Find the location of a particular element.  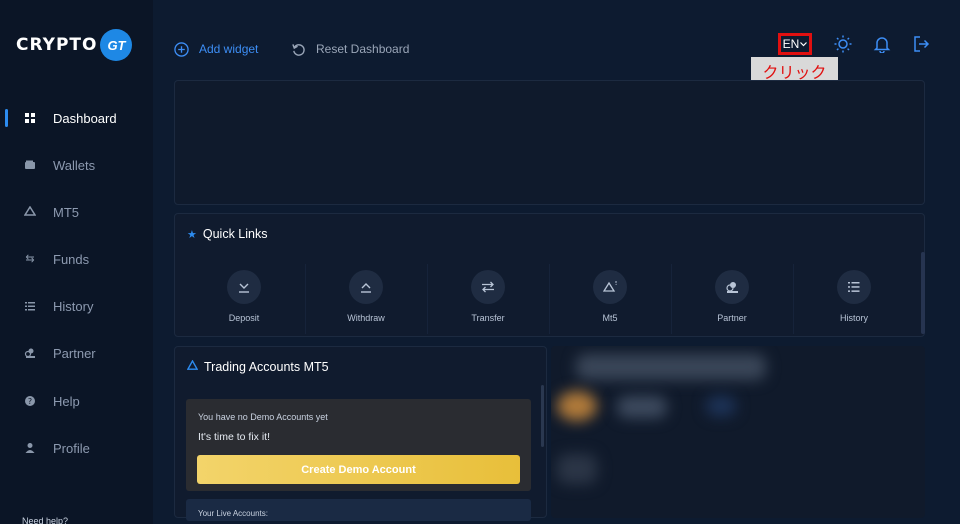

quick-link-transfer: Transfer is located at coordinates (488, 300).